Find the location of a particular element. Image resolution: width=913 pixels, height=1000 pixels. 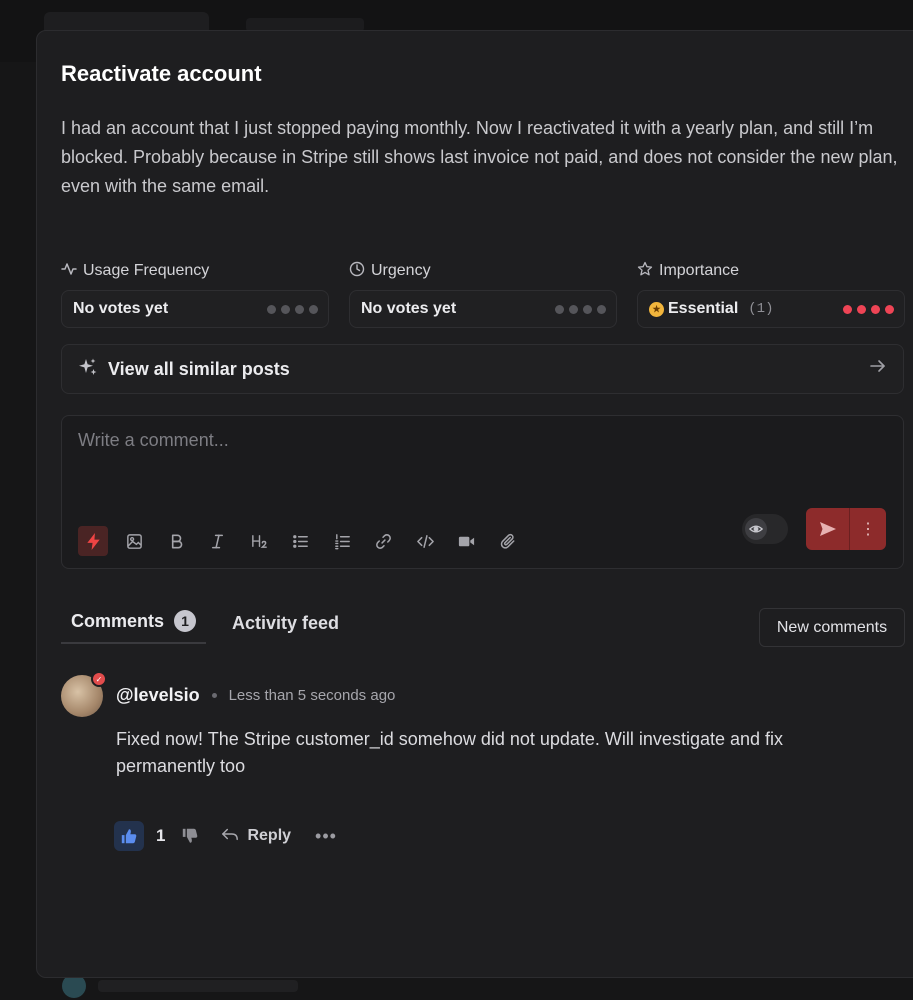

metric-value: Essential is located at coordinates (703, 308).